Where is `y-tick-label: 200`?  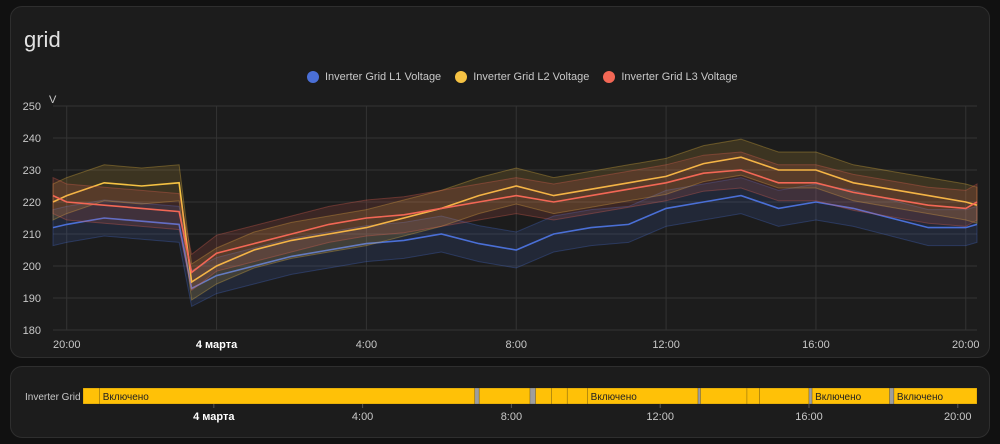
y-tick-label: 200 is located at coordinates (32, 267).